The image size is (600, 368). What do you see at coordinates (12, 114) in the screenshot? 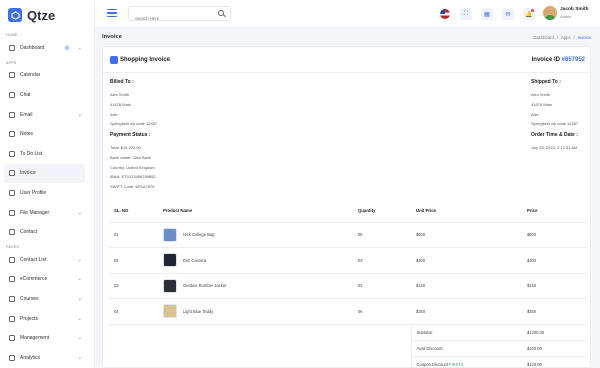
I see `mail-icon` at bounding box center [12, 114].